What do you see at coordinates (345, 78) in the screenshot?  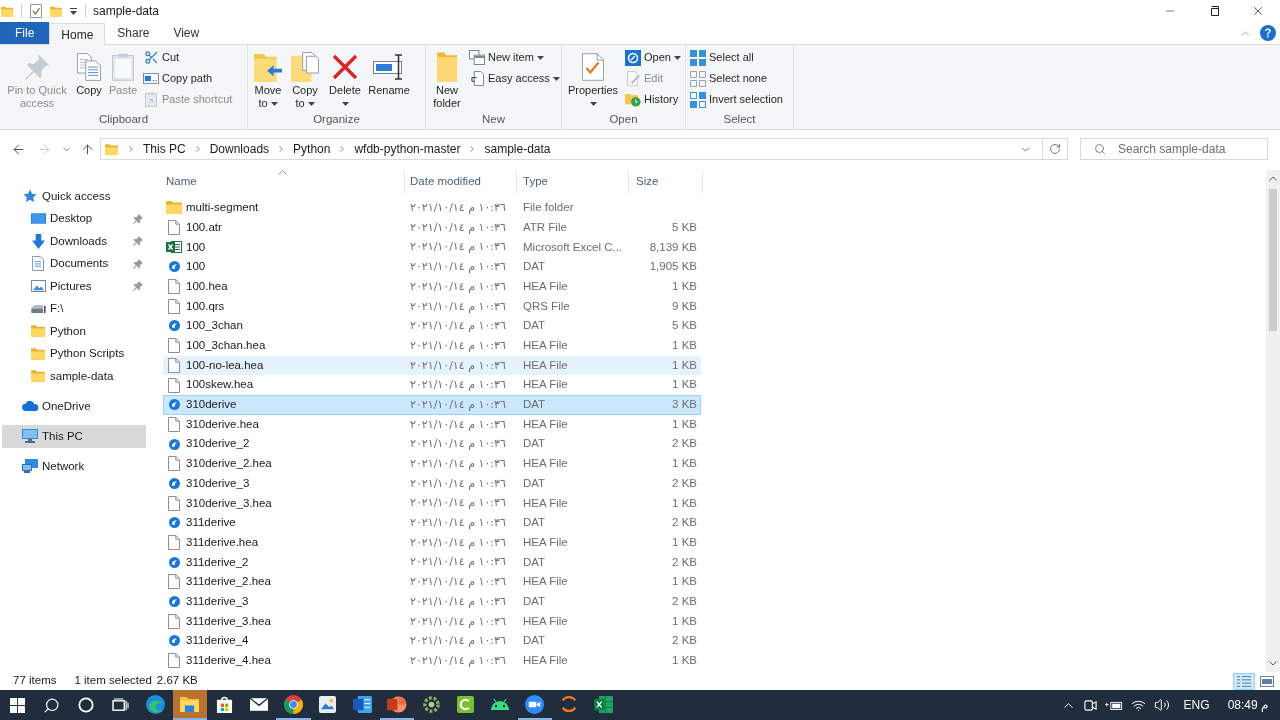 I see `ribbon-button: Delete` at bounding box center [345, 78].